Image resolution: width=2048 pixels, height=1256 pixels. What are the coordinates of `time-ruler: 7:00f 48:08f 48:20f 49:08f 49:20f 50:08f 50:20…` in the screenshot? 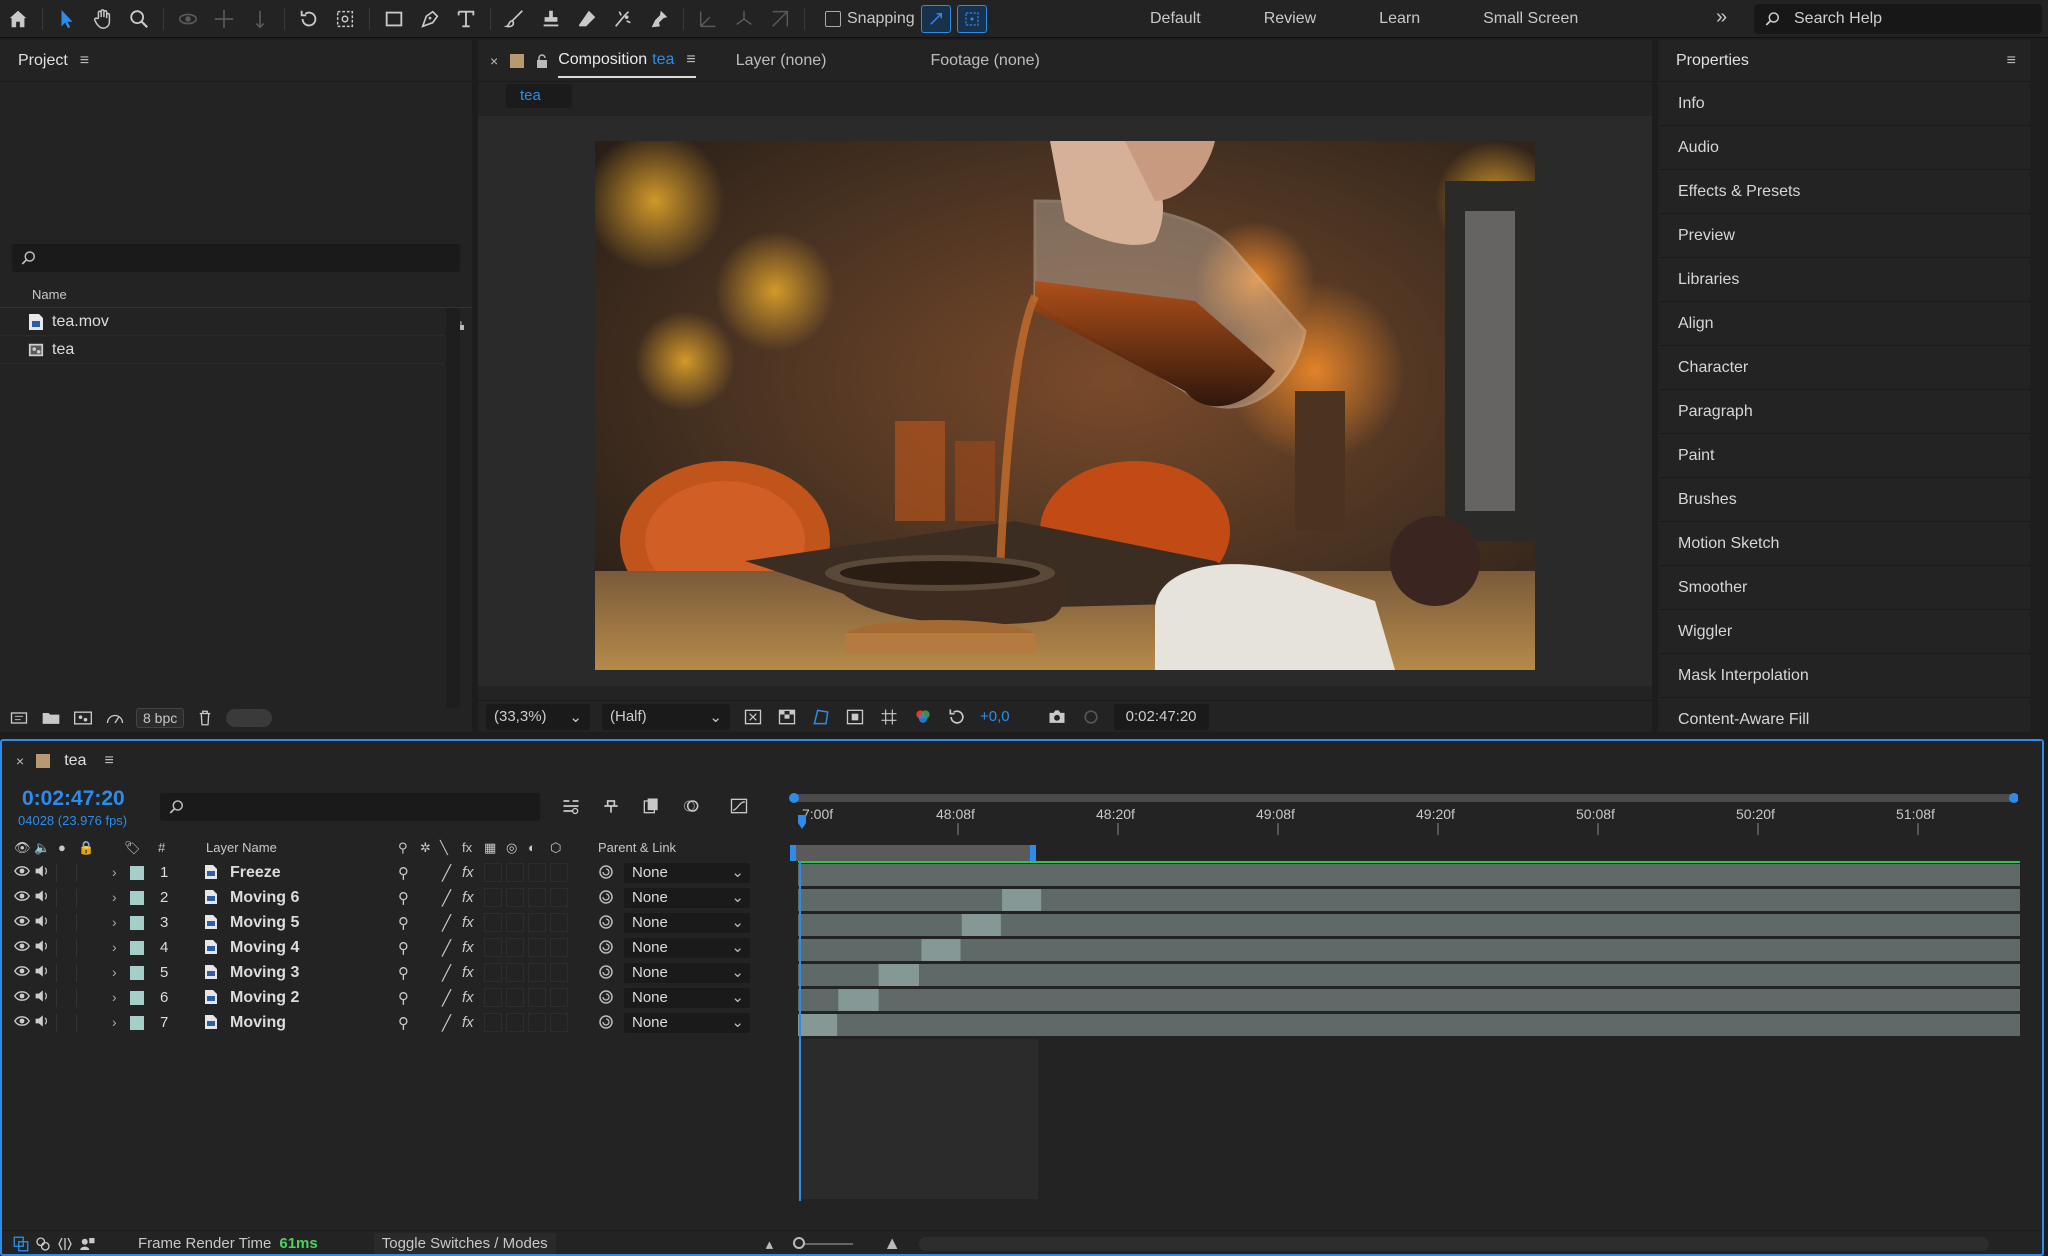 It's located at (1403, 826).